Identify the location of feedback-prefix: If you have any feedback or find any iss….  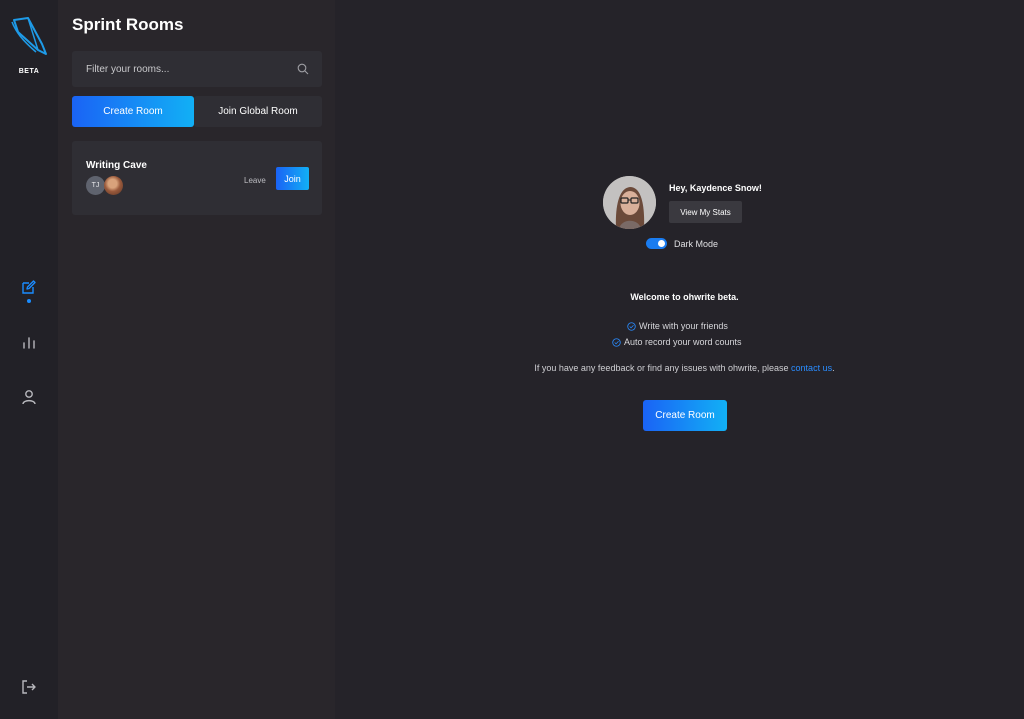
(663, 368).